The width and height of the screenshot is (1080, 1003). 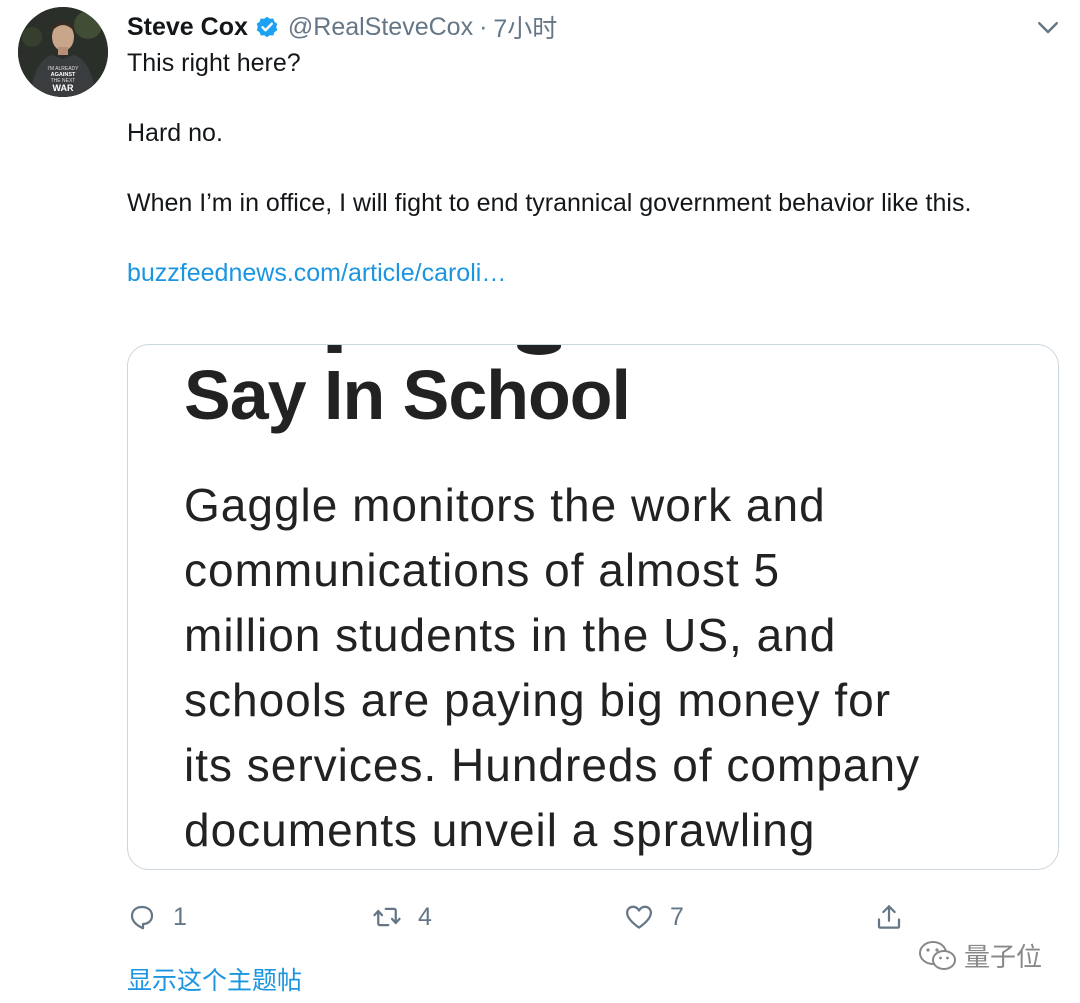 I want to click on wechat-icon, so click(x=937, y=955).